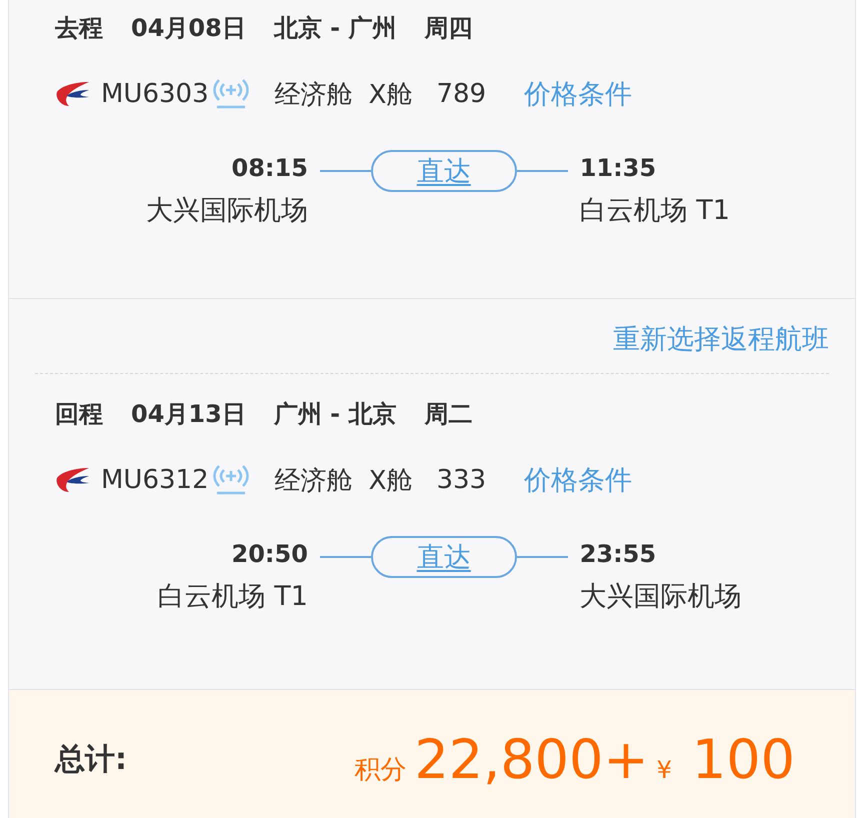 The width and height of the screenshot is (865, 818). I want to click on departure-airport: 大兴国际机场, so click(227, 211).